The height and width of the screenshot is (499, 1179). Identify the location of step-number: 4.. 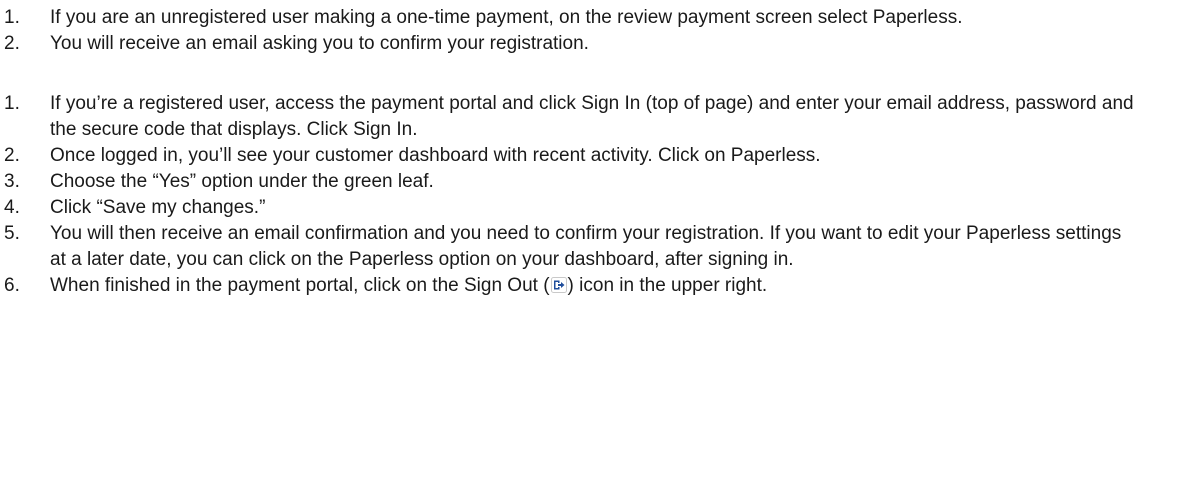
(12, 207).